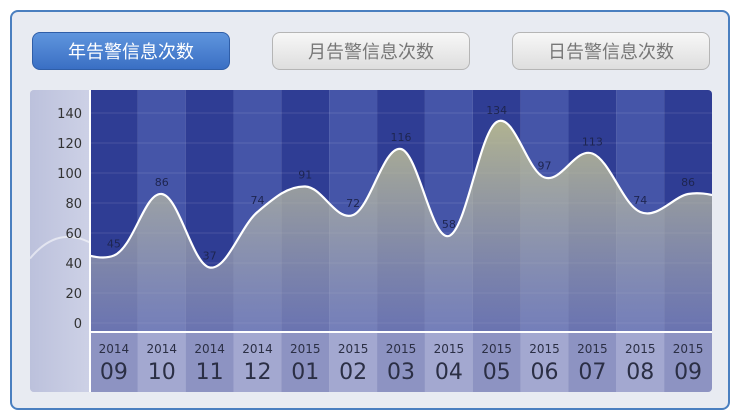  Describe the element at coordinates (545, 372) in the screenshot. I see `x-tick-month: 06` at that location.